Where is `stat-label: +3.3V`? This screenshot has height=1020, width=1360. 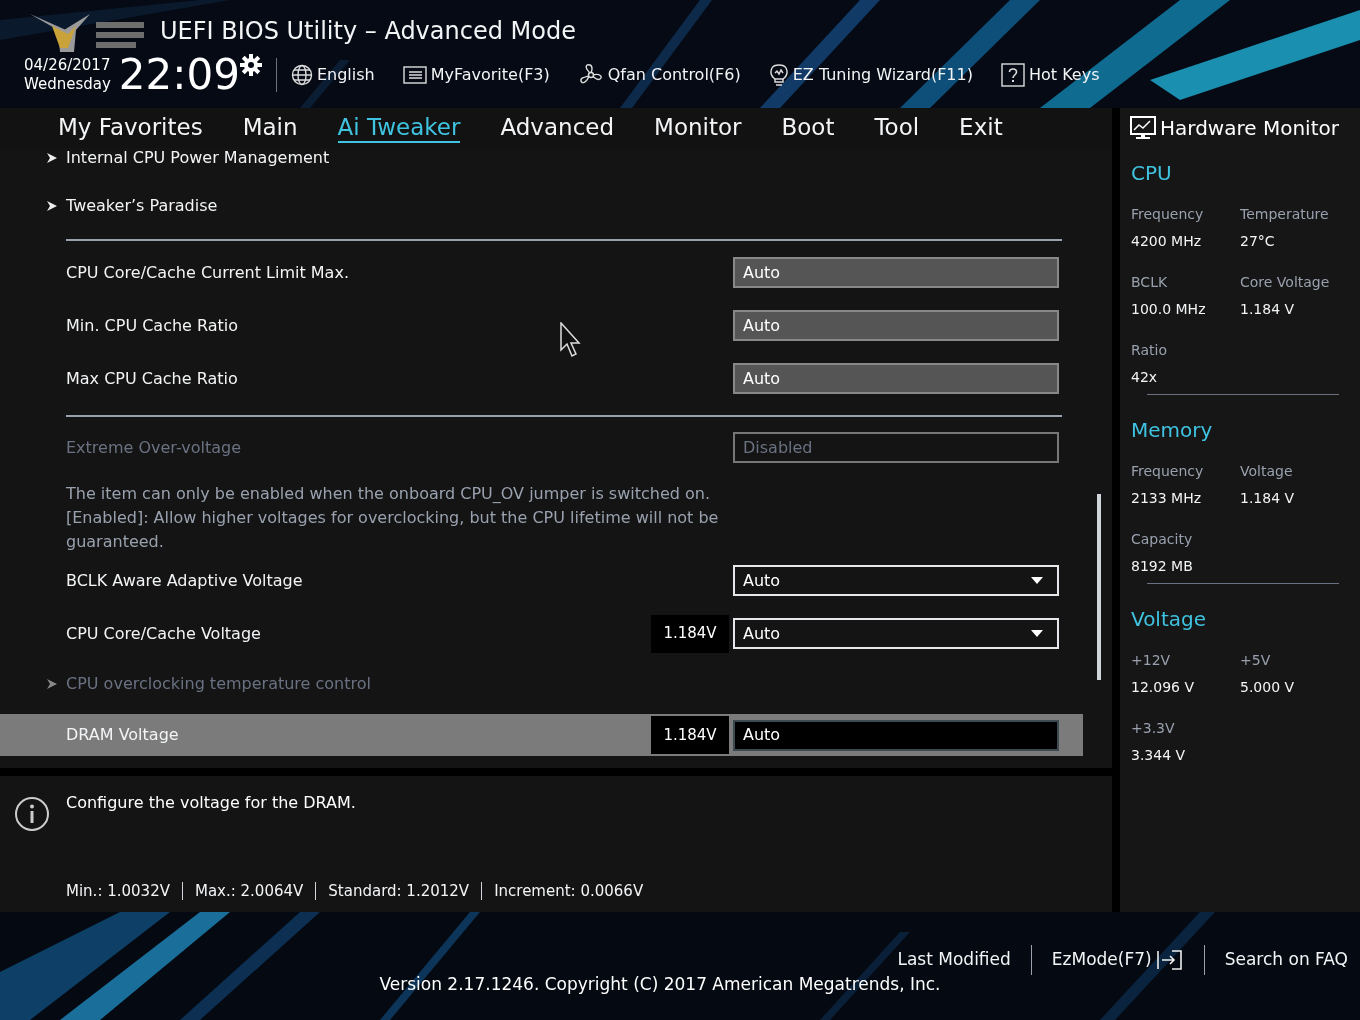
stat-label: +3.3V is located at coordinates (1153, 728).